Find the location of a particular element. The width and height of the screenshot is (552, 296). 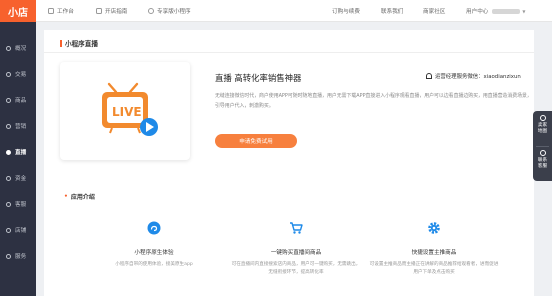

sidebar: 概况 交易 商品 营销 直播 资金 客服 店铺 服务 is located at coordinates (18, 159).